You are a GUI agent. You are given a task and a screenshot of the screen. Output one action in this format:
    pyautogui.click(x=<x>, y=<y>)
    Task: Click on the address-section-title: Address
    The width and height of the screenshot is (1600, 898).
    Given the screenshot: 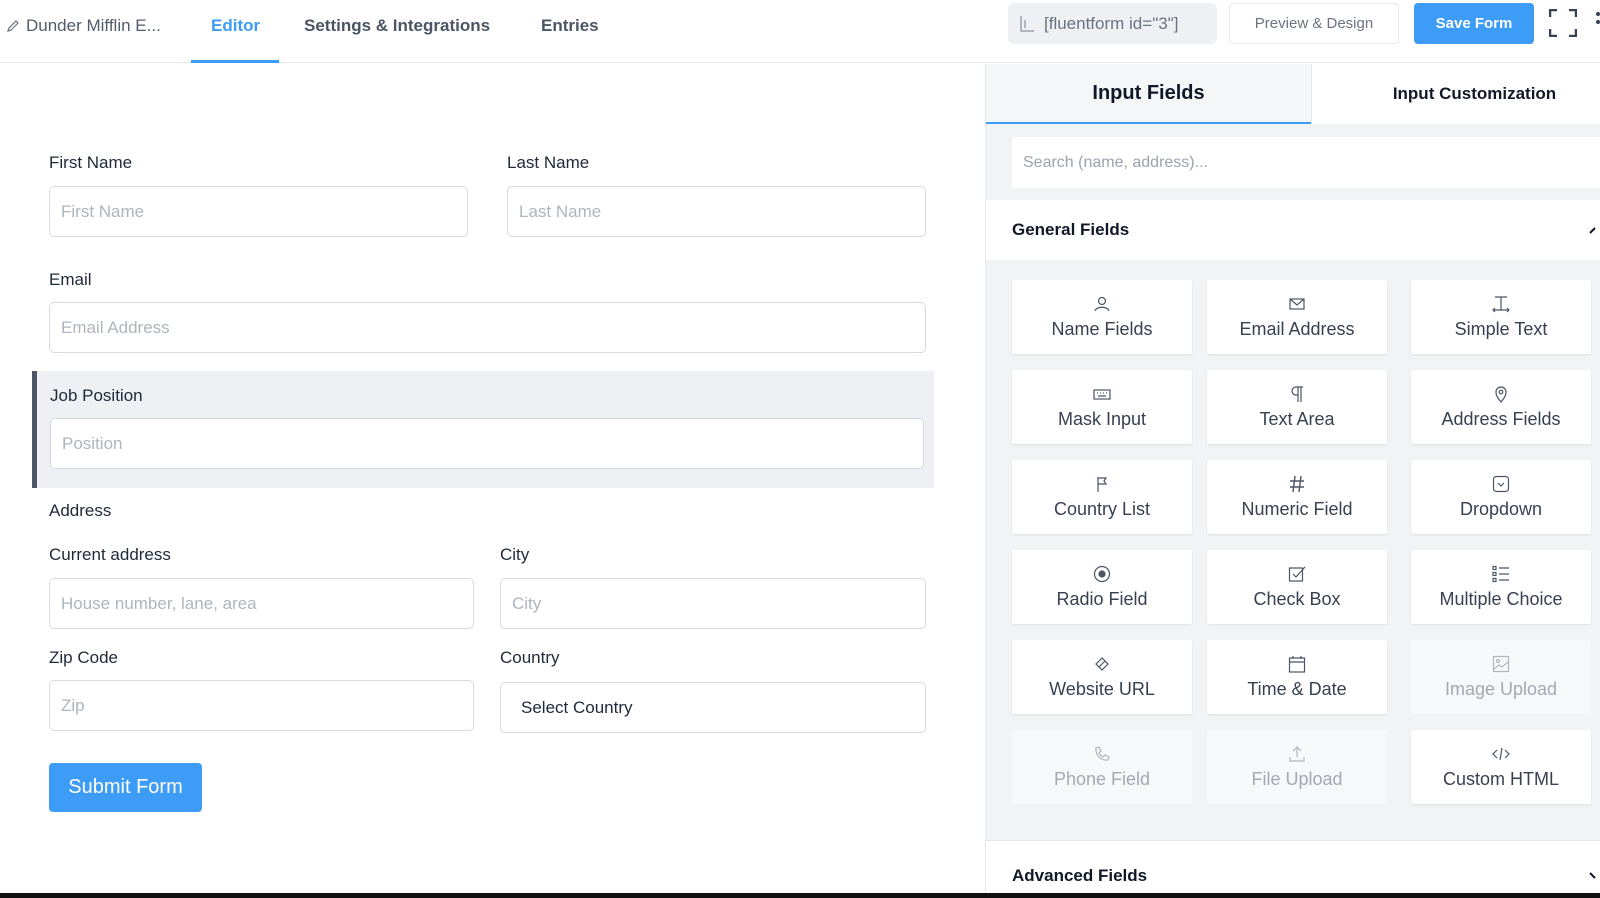 What is the action you would take?
    pyautogui.click(x=80, y=510)
    